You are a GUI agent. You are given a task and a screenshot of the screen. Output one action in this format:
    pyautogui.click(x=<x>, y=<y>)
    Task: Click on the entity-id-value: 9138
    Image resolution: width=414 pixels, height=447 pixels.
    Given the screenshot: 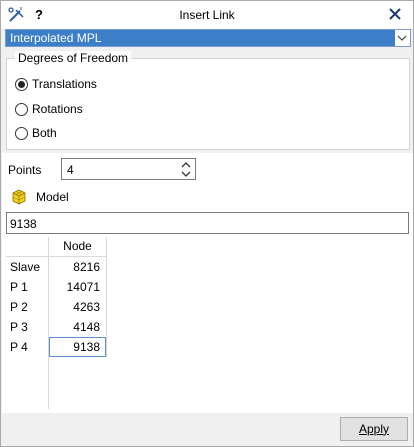 What is the action you would take?
    pyautogui.click(x=23, y=224)
    